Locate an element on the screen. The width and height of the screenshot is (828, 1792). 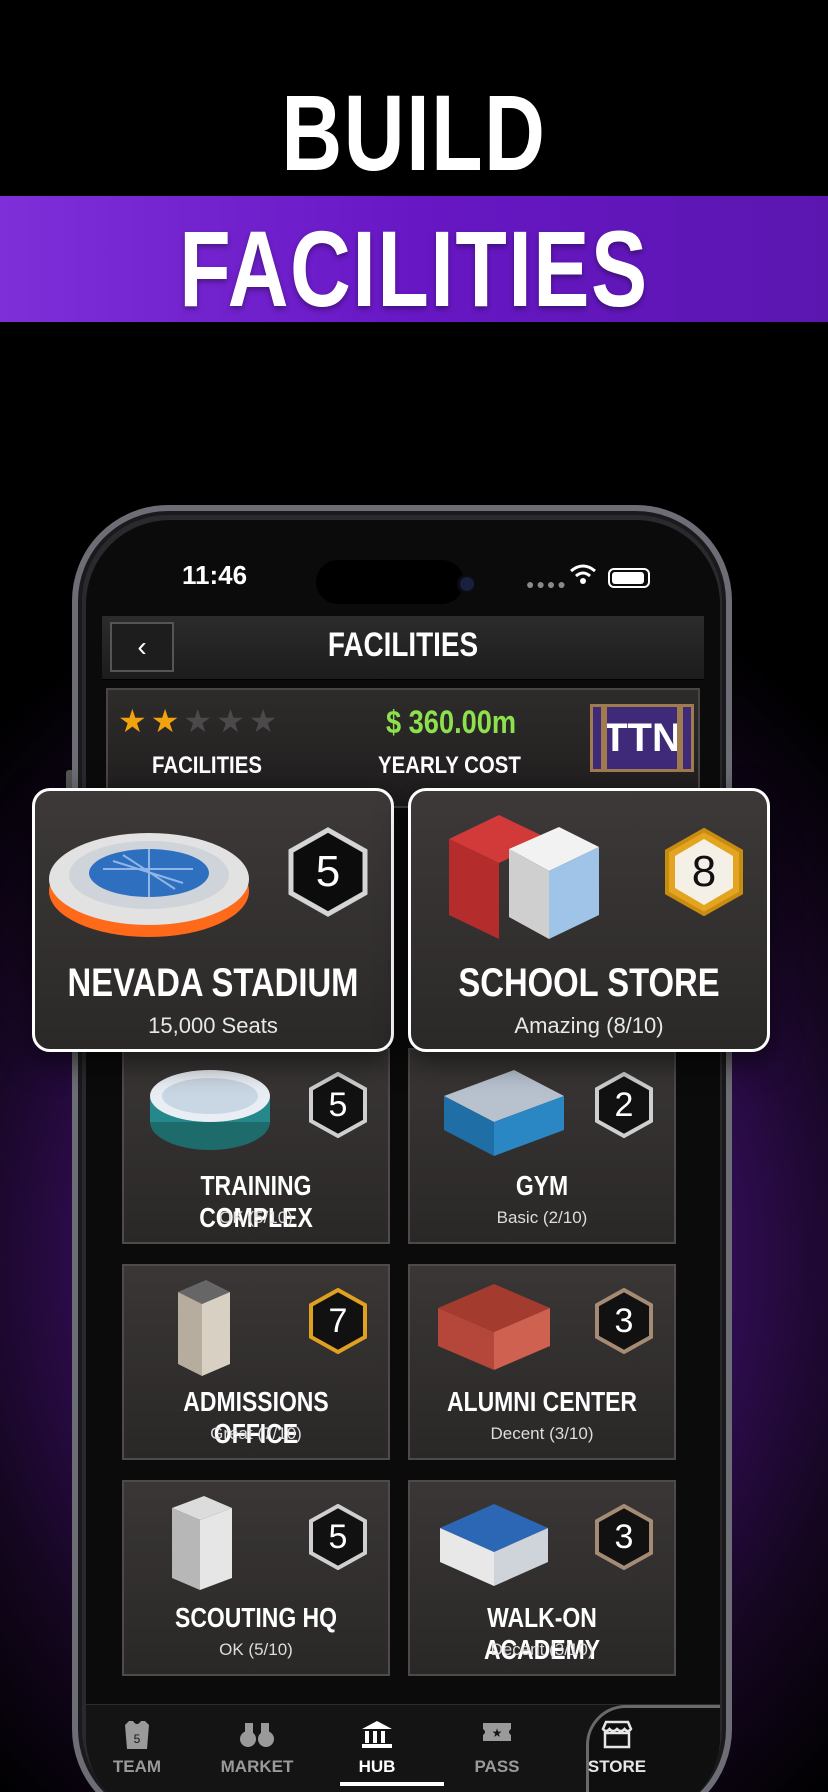
team-badge-label: TTN is located at coordinates (642, 737).